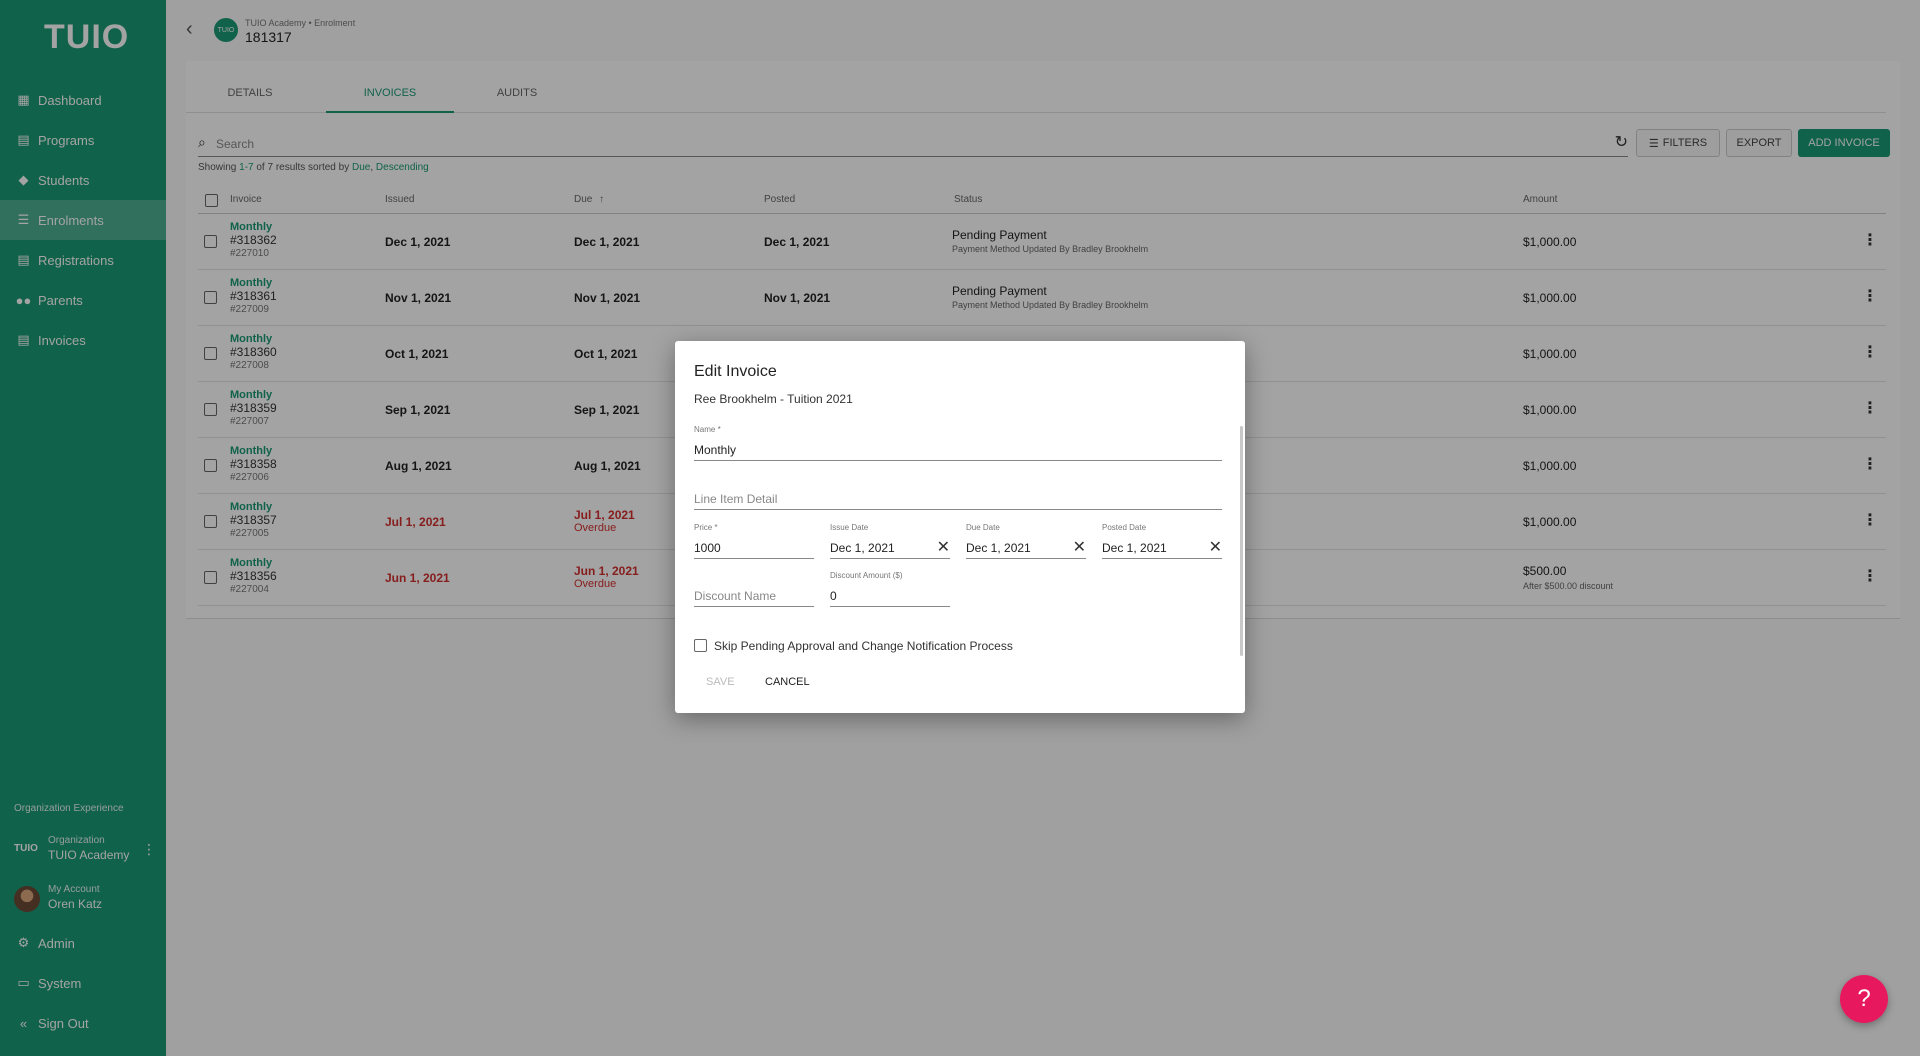  I want to click on issue-date-field: Issue Date ✕, so click(890, 541).